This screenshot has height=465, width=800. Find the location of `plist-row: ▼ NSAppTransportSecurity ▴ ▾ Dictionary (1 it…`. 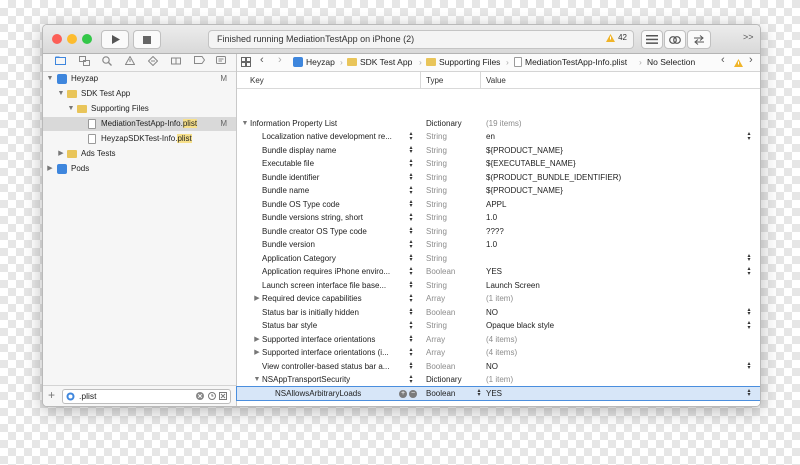

plist-row: ▼ NSAppTransportSecurity ▴ ▾ Dictionary (1 it… is located at coordinates (498, 380).